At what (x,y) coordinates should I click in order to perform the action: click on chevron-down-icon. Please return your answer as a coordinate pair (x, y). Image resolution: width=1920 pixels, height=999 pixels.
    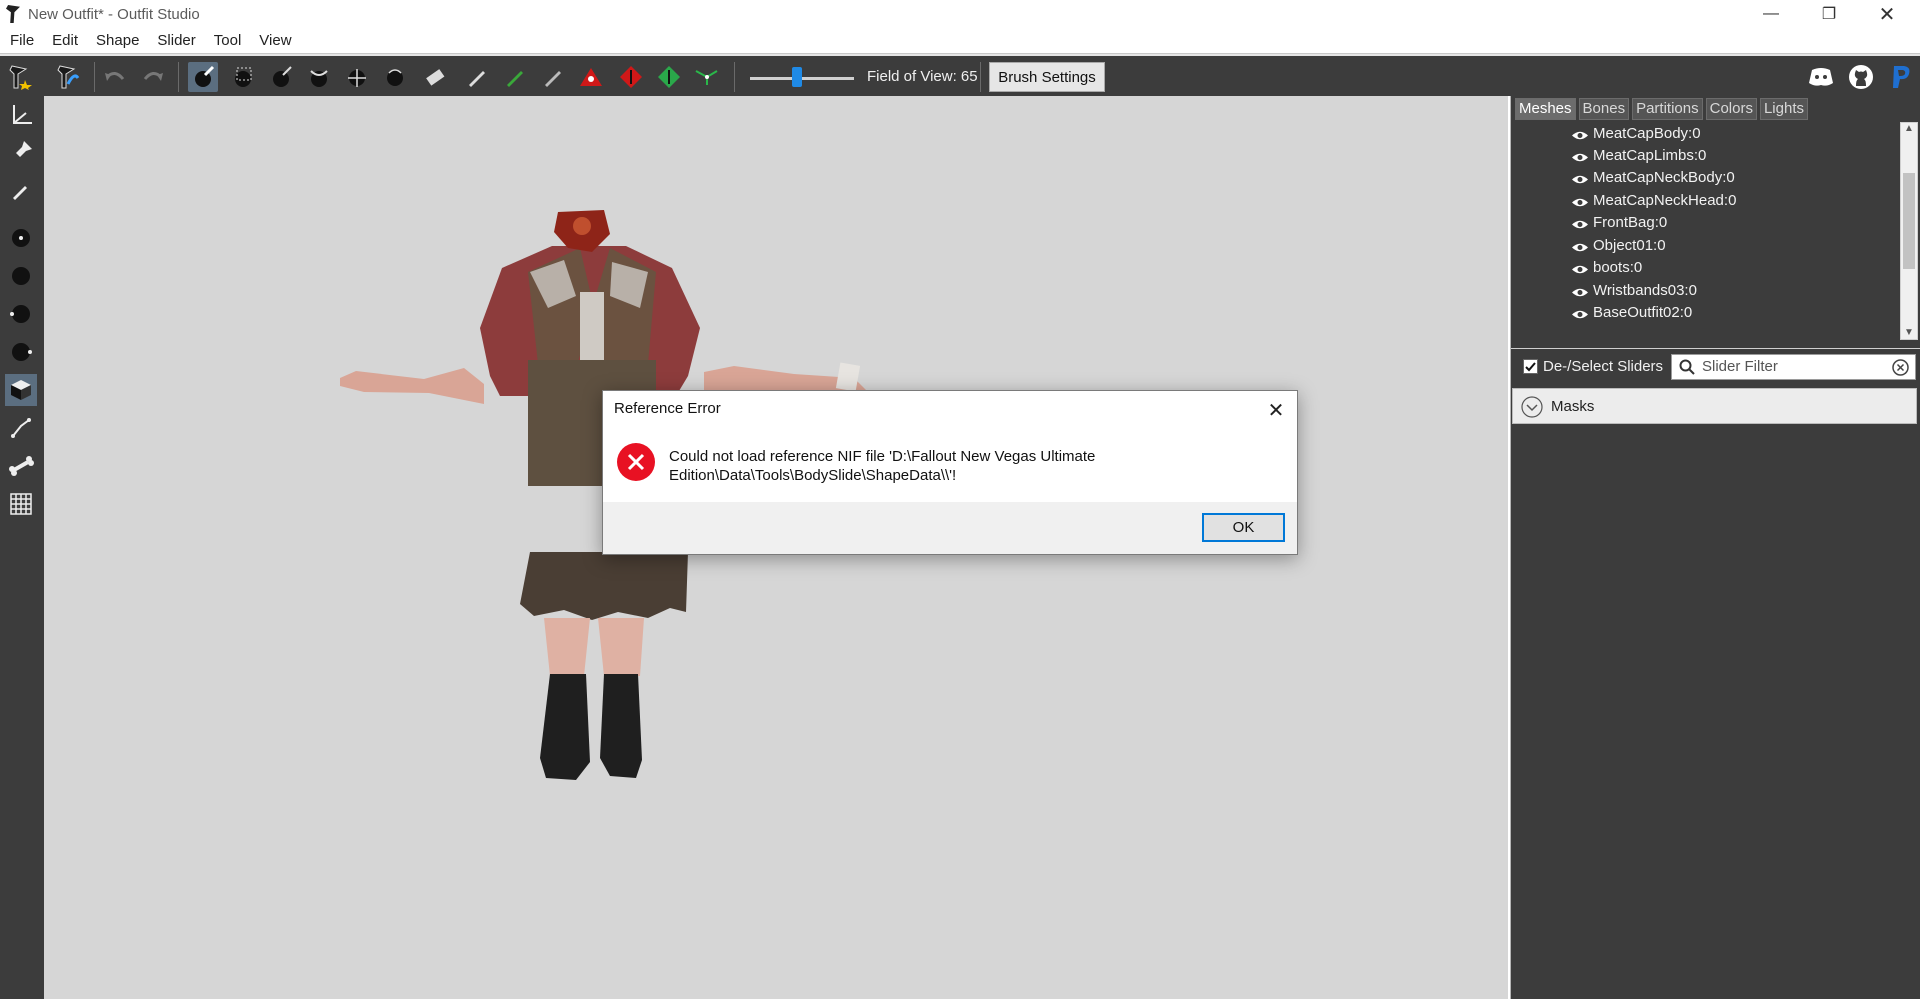
    Looking at the image, I should click on (1532, 409).